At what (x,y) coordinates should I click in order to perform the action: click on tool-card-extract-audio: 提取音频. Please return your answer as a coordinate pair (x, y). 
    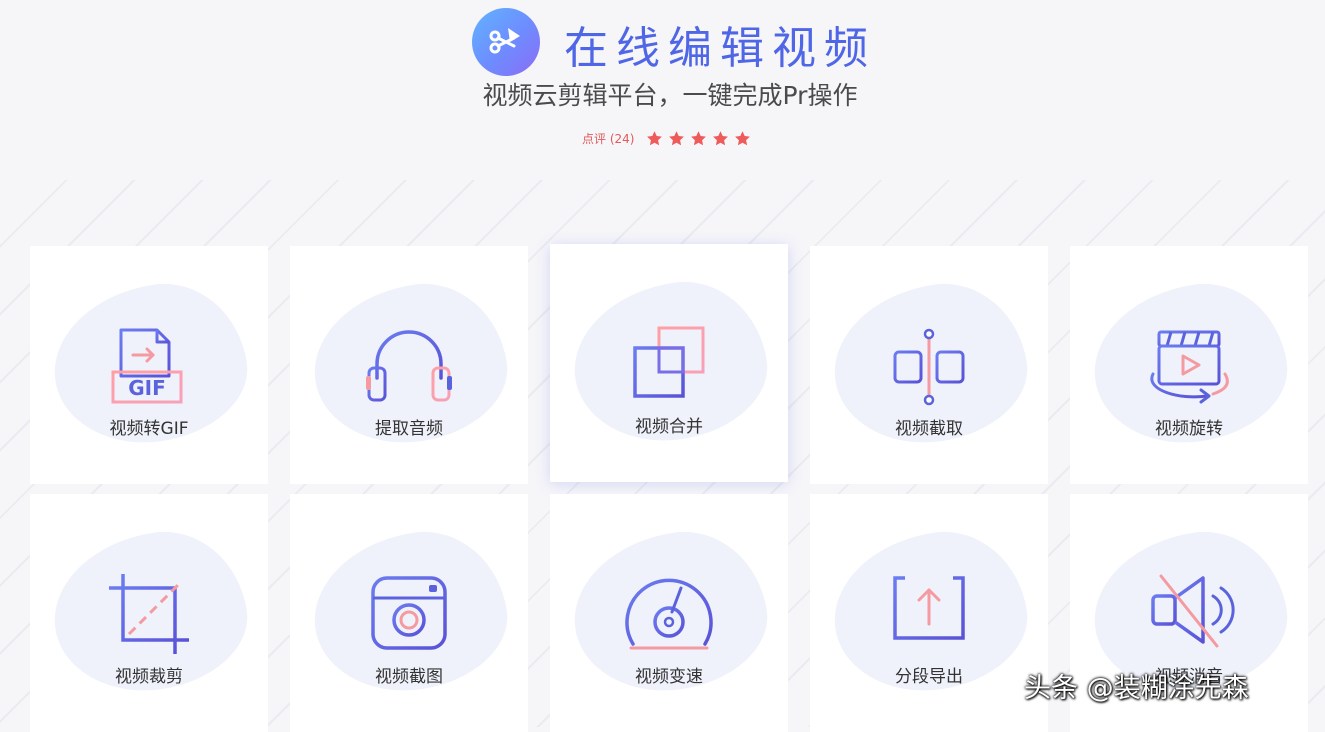
    Looking at the image, I should click on (409, 365).